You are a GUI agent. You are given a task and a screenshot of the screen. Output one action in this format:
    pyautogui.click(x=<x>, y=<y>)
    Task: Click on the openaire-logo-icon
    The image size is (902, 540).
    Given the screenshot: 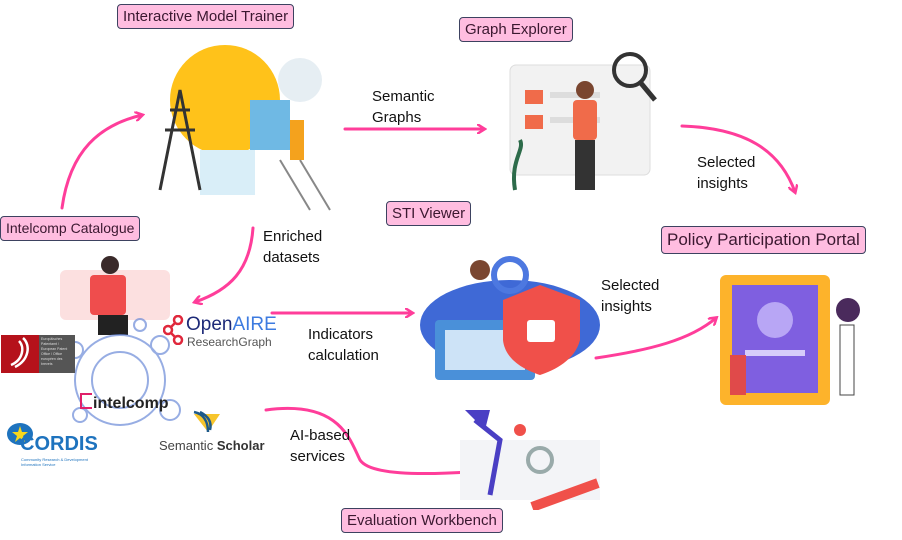 What is the action you would take?
    pyautogui.click(x=173, y=330)
    